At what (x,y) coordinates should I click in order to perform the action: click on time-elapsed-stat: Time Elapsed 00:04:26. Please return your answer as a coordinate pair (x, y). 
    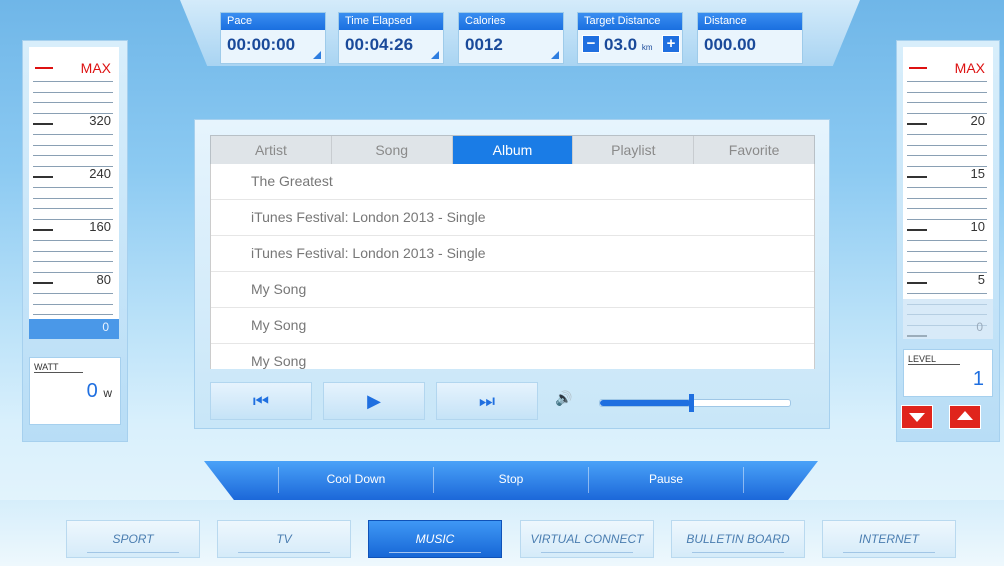
    Looking at the image, I should click on (391, 38).